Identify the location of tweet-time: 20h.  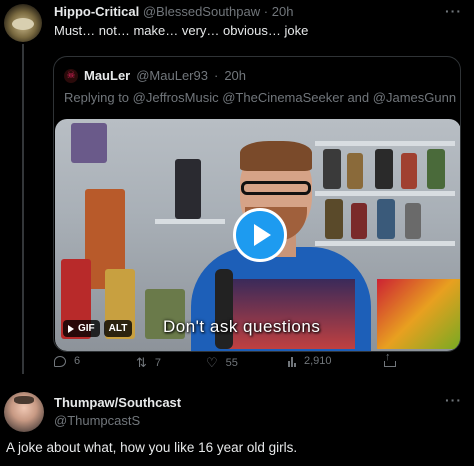
(283, 11).